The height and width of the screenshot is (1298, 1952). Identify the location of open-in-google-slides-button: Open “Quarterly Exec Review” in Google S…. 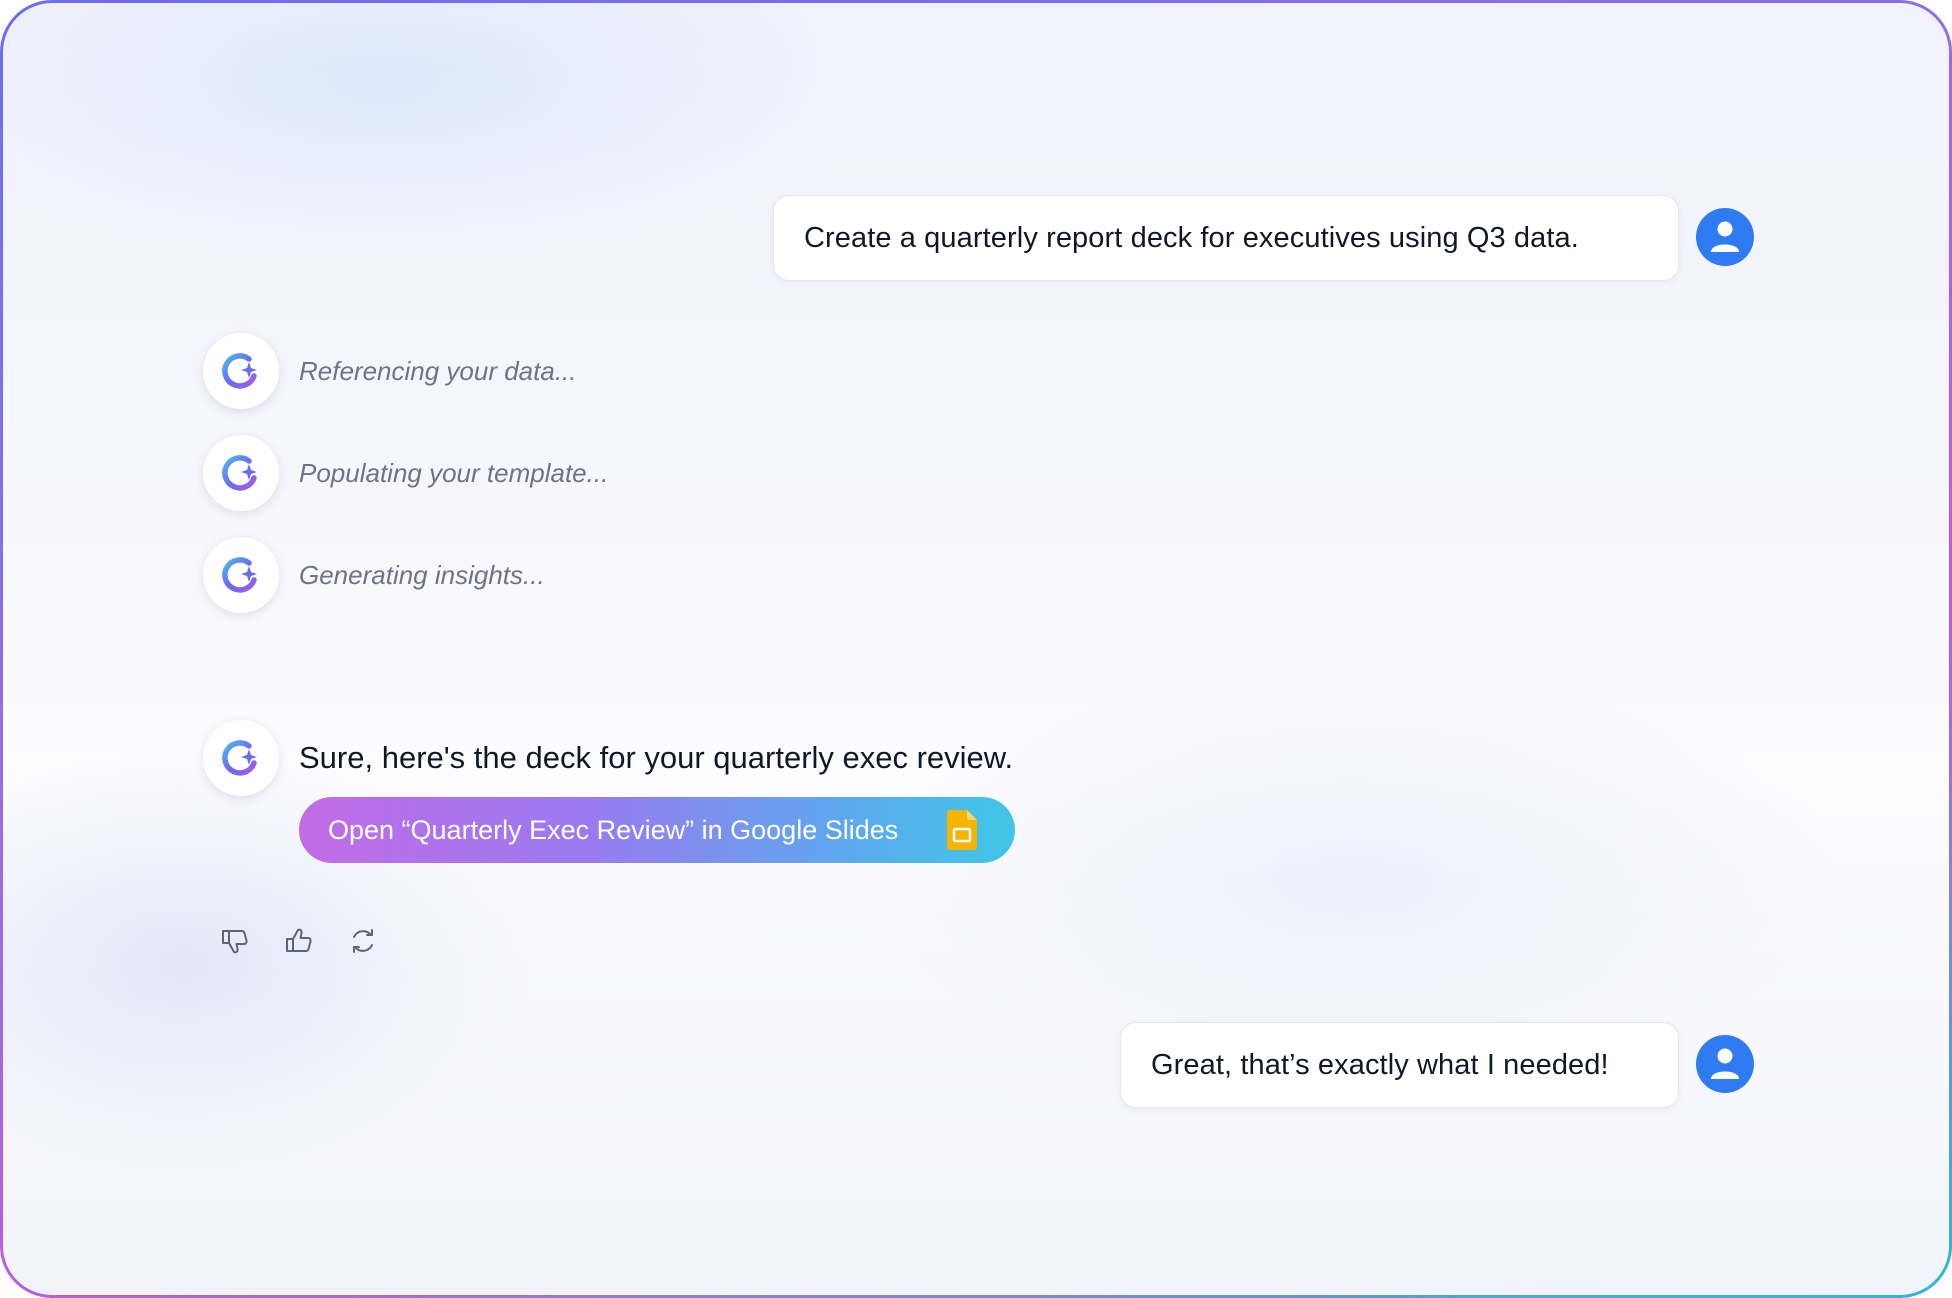
(657, 830).